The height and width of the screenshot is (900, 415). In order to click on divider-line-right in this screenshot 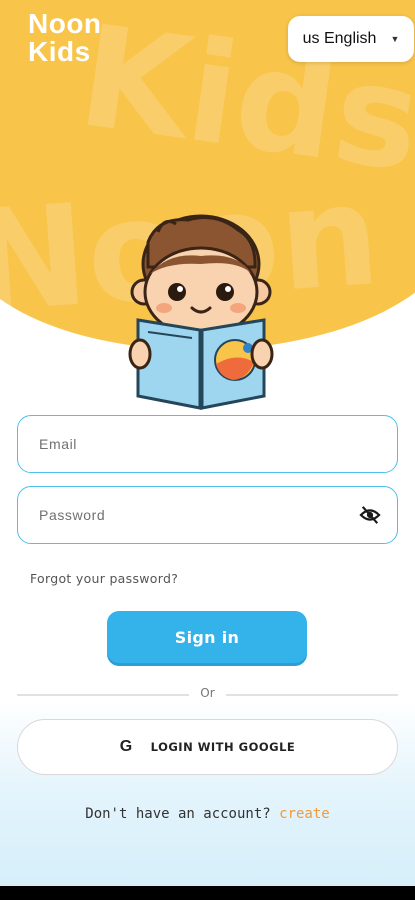, I will do `click(312, 695)`.